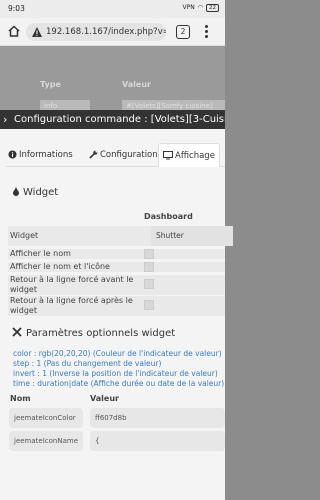 This screenshot has height=500, width=320. Describe the element at coordinates (20, 398) in the screenshot. I see `col-nom-header: Nom` at that location.